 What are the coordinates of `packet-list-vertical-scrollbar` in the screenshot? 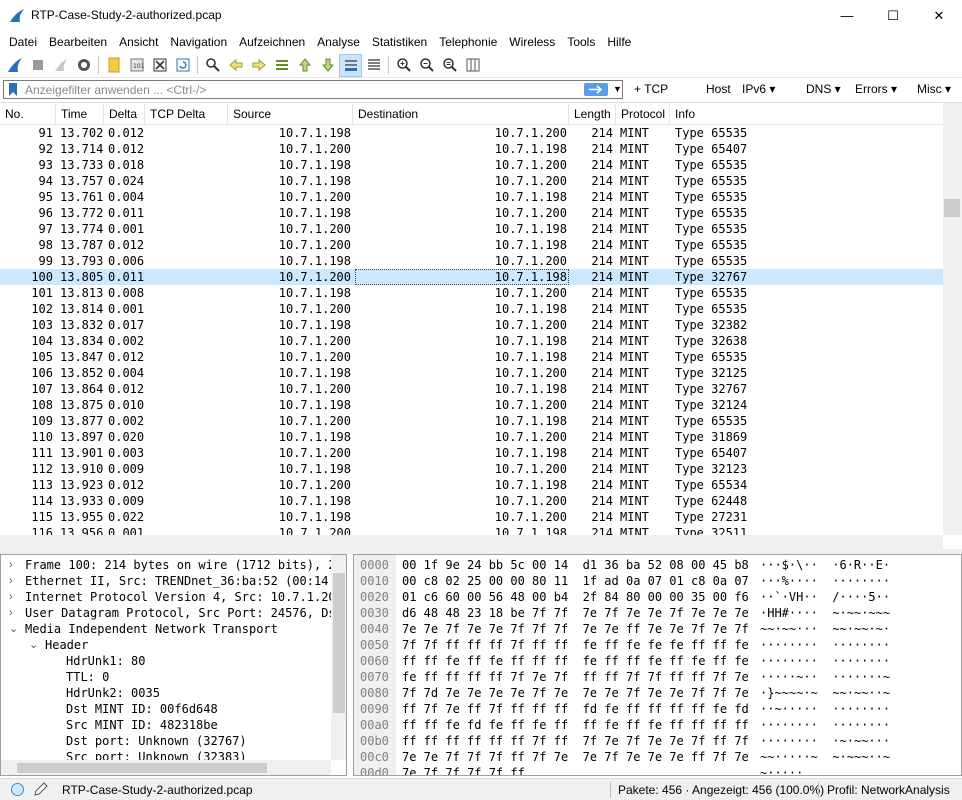 It's located at (952, 319).